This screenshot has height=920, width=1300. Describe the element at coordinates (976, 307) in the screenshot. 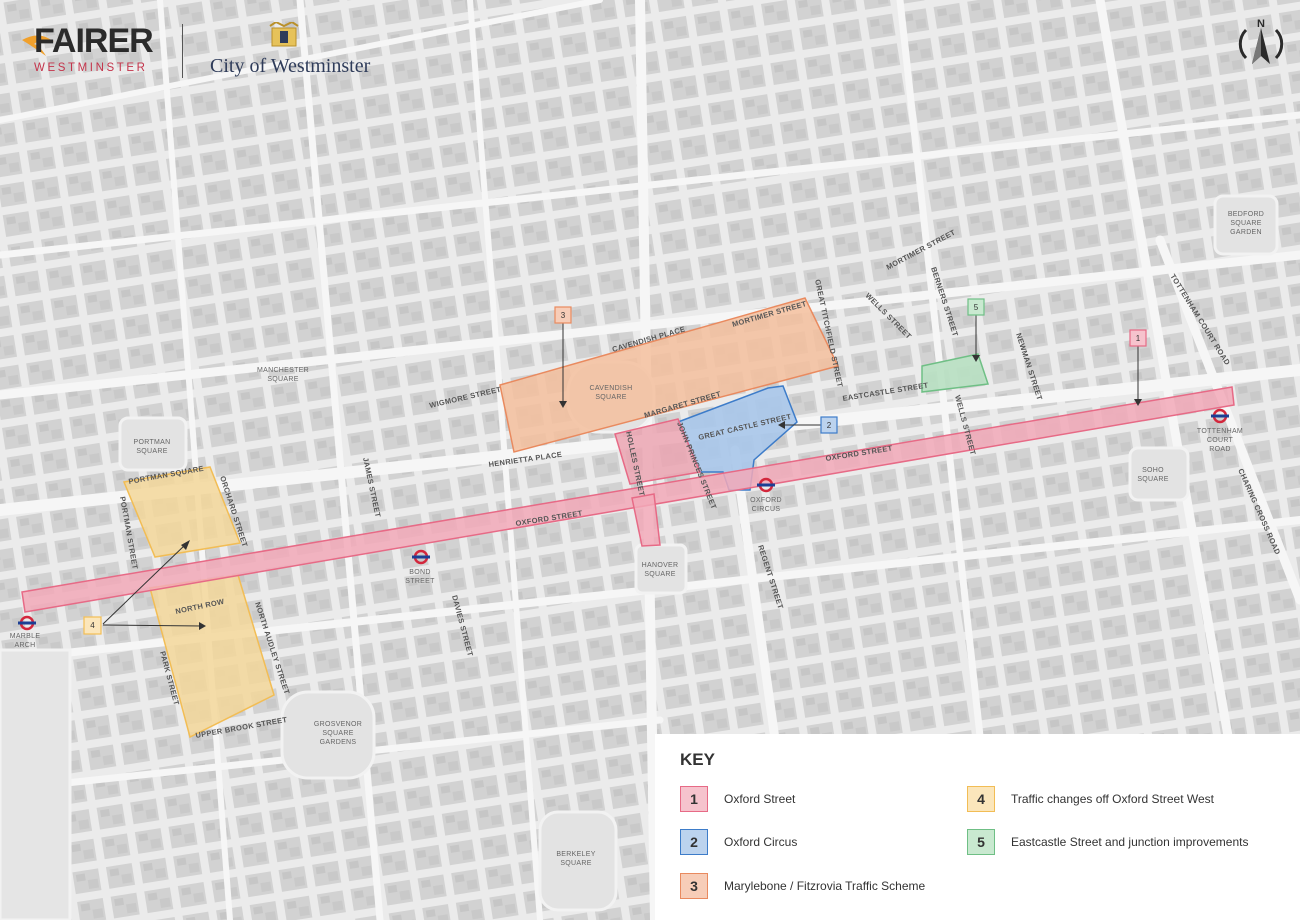

I see `marker-5-label: 5` at that location.